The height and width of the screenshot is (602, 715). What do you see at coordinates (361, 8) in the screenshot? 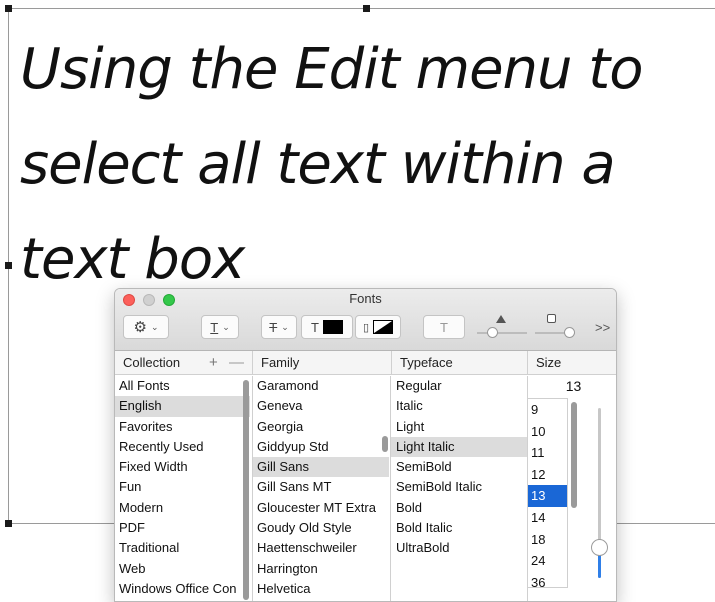
I see `textbox-border-top` at bounding box center [361, 8].